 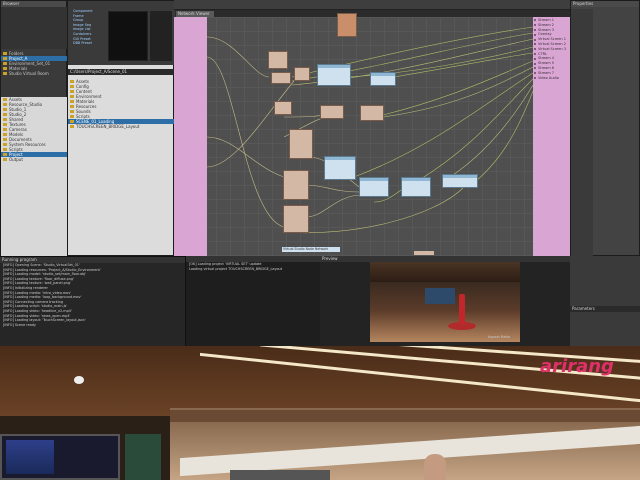 What do you see at coordinates (582, 133) in the screenshot?
I see `right-panel-strip` at bounding box center [582, 133].